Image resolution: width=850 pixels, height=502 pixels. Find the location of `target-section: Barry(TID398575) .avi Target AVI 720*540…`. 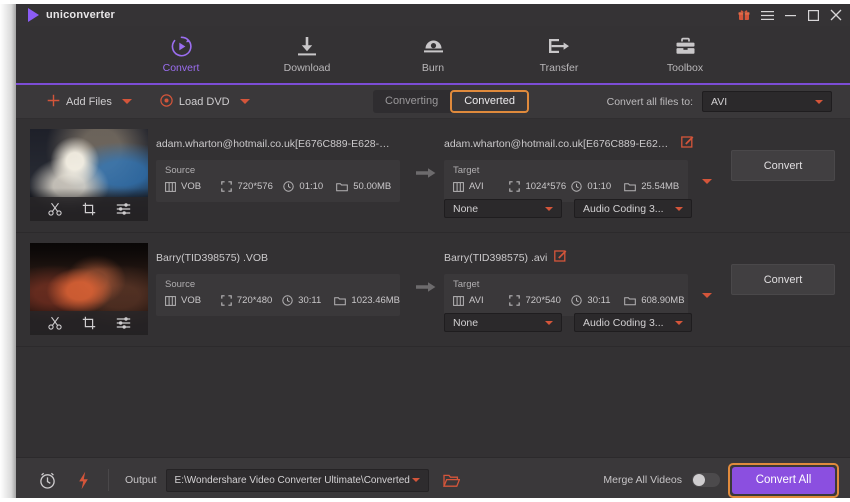

target-section: Barry(TID398575) .avi Target AVI 720*540… is located at coordinates (578, 282).